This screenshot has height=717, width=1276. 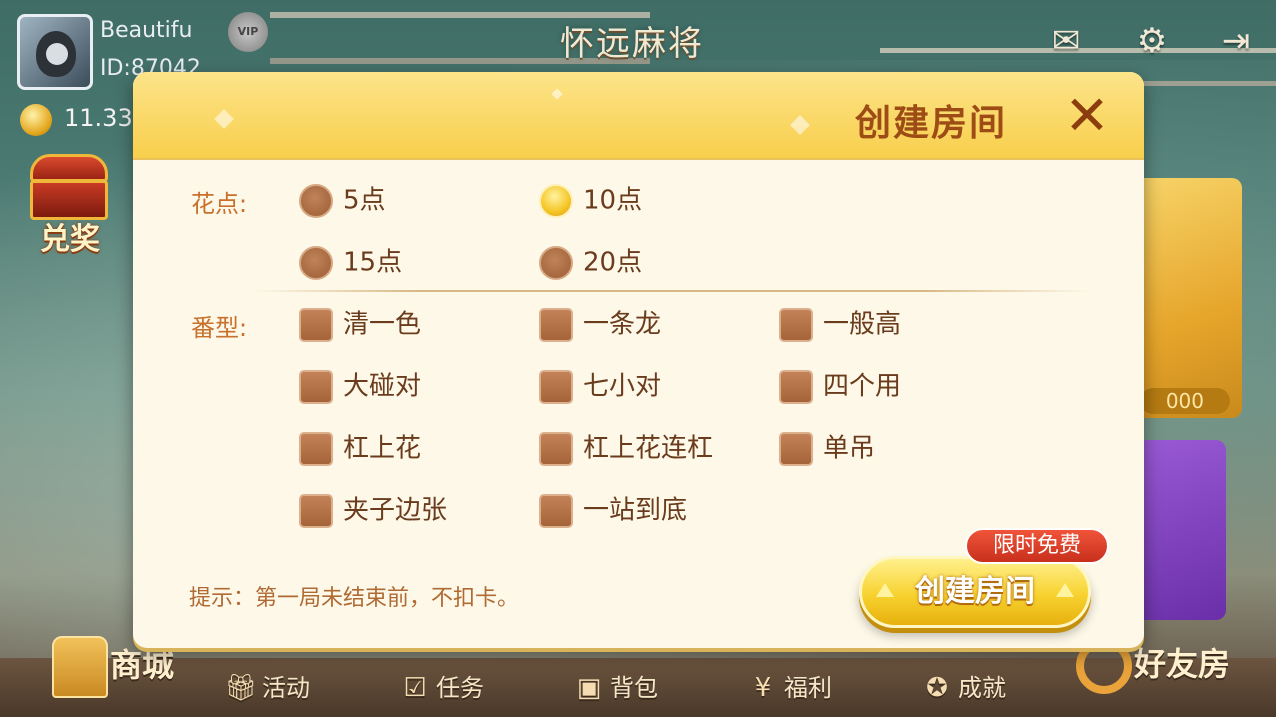 I want to click on flower-option-10: 10点, so click(x=590, y=200).